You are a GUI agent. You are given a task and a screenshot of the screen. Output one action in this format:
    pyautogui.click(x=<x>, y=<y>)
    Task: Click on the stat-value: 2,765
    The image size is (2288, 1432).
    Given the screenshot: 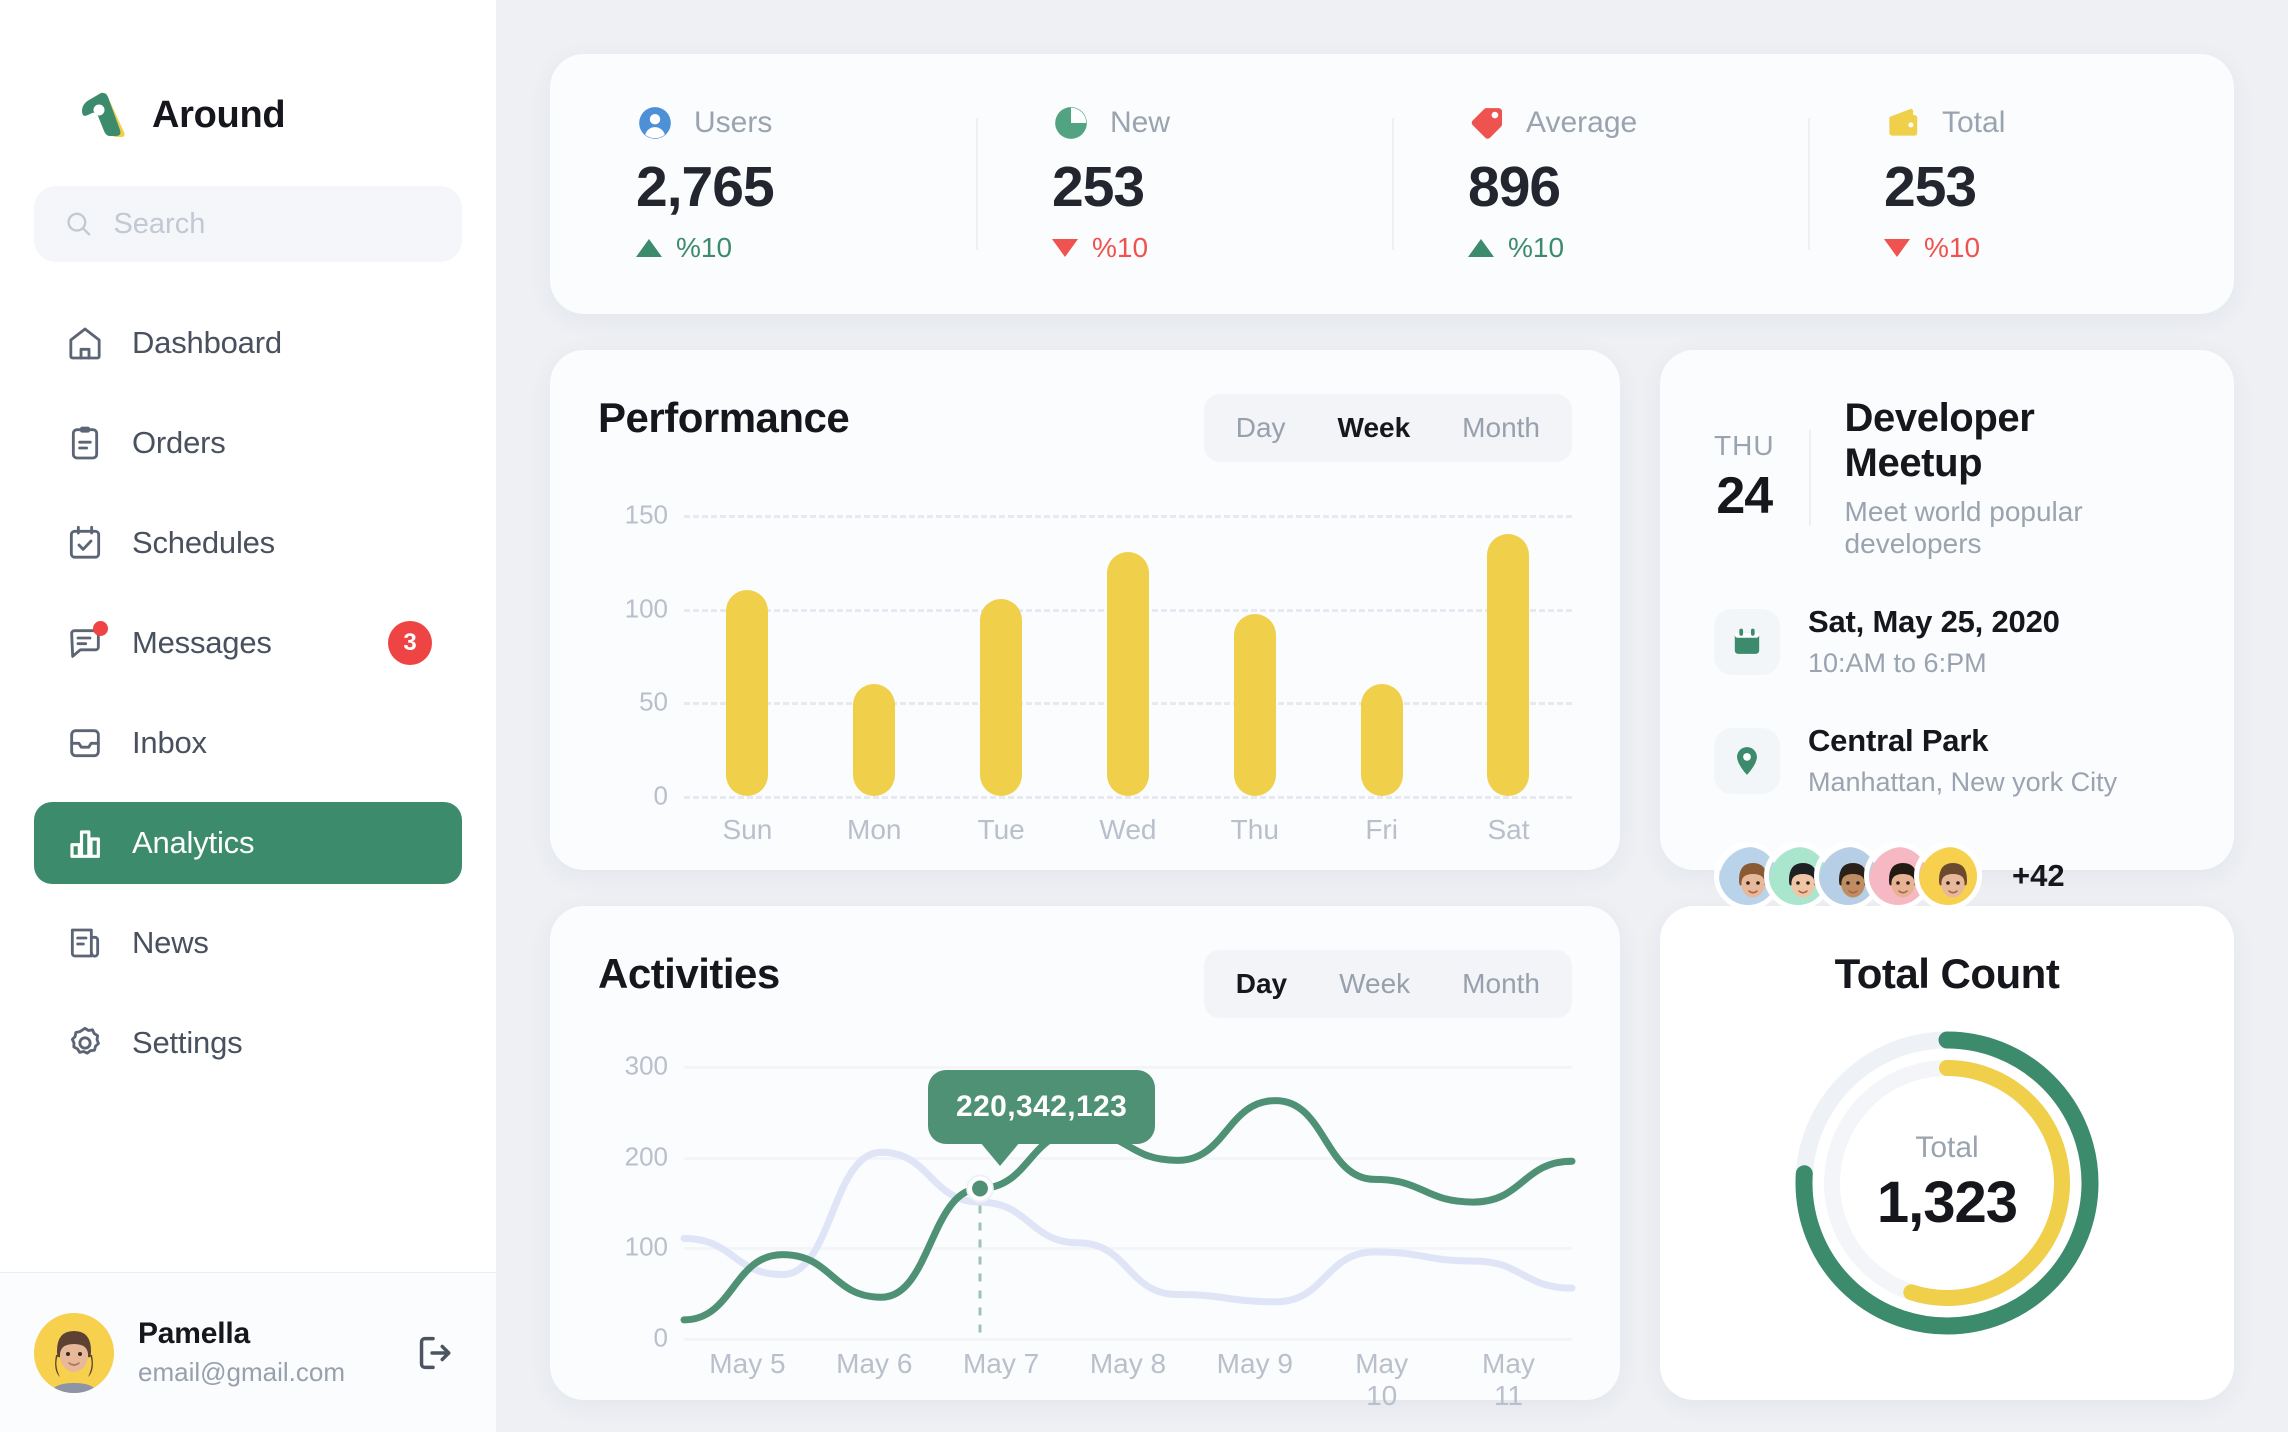 What is the action you would take?
    pyautogui.click(x=705, y=187)
    